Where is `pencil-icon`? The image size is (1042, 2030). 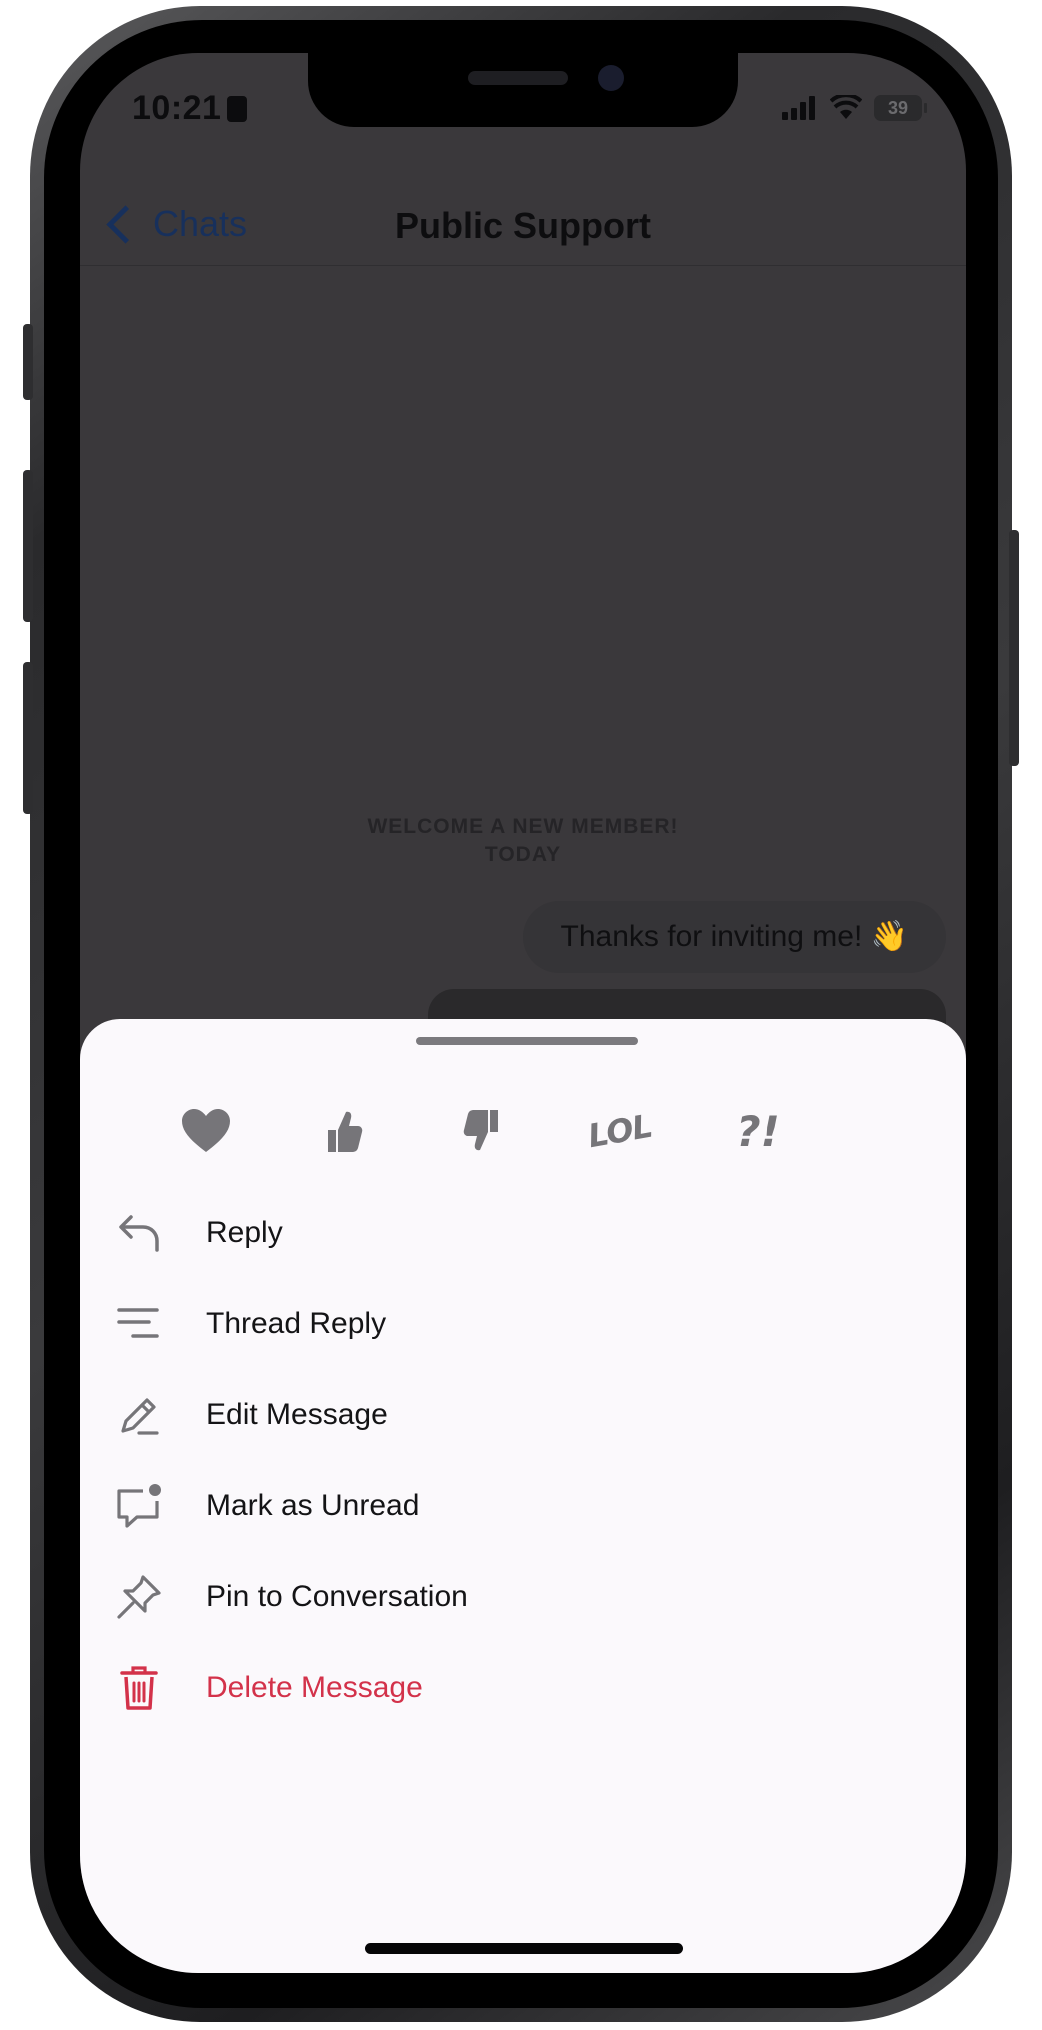
pencil-icon is located at coordinates (139, 1415).